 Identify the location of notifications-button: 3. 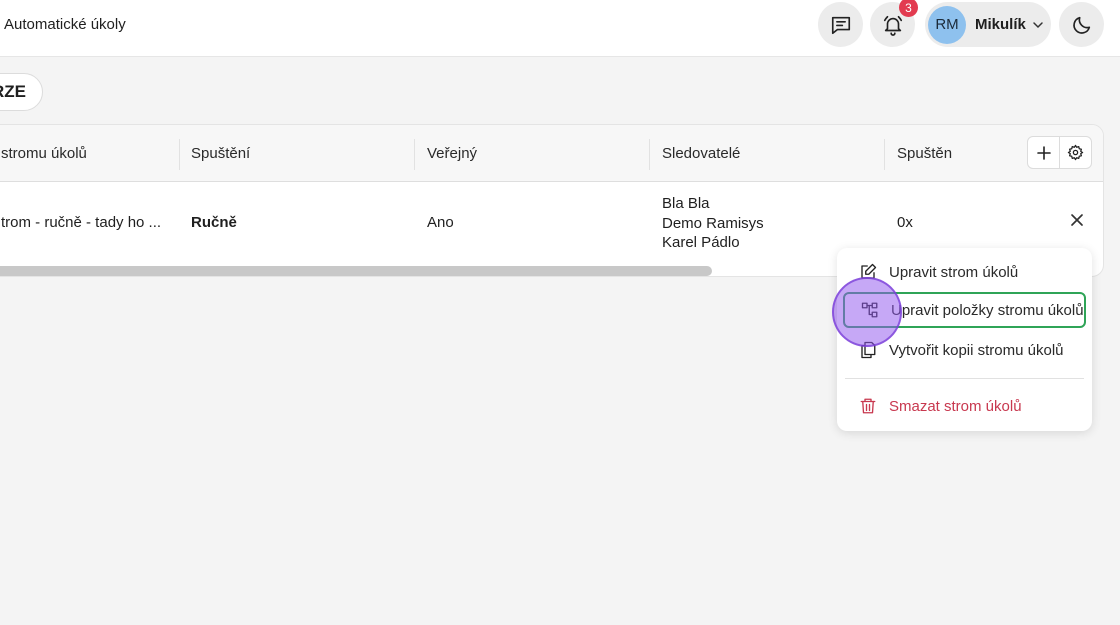
(894, 23).